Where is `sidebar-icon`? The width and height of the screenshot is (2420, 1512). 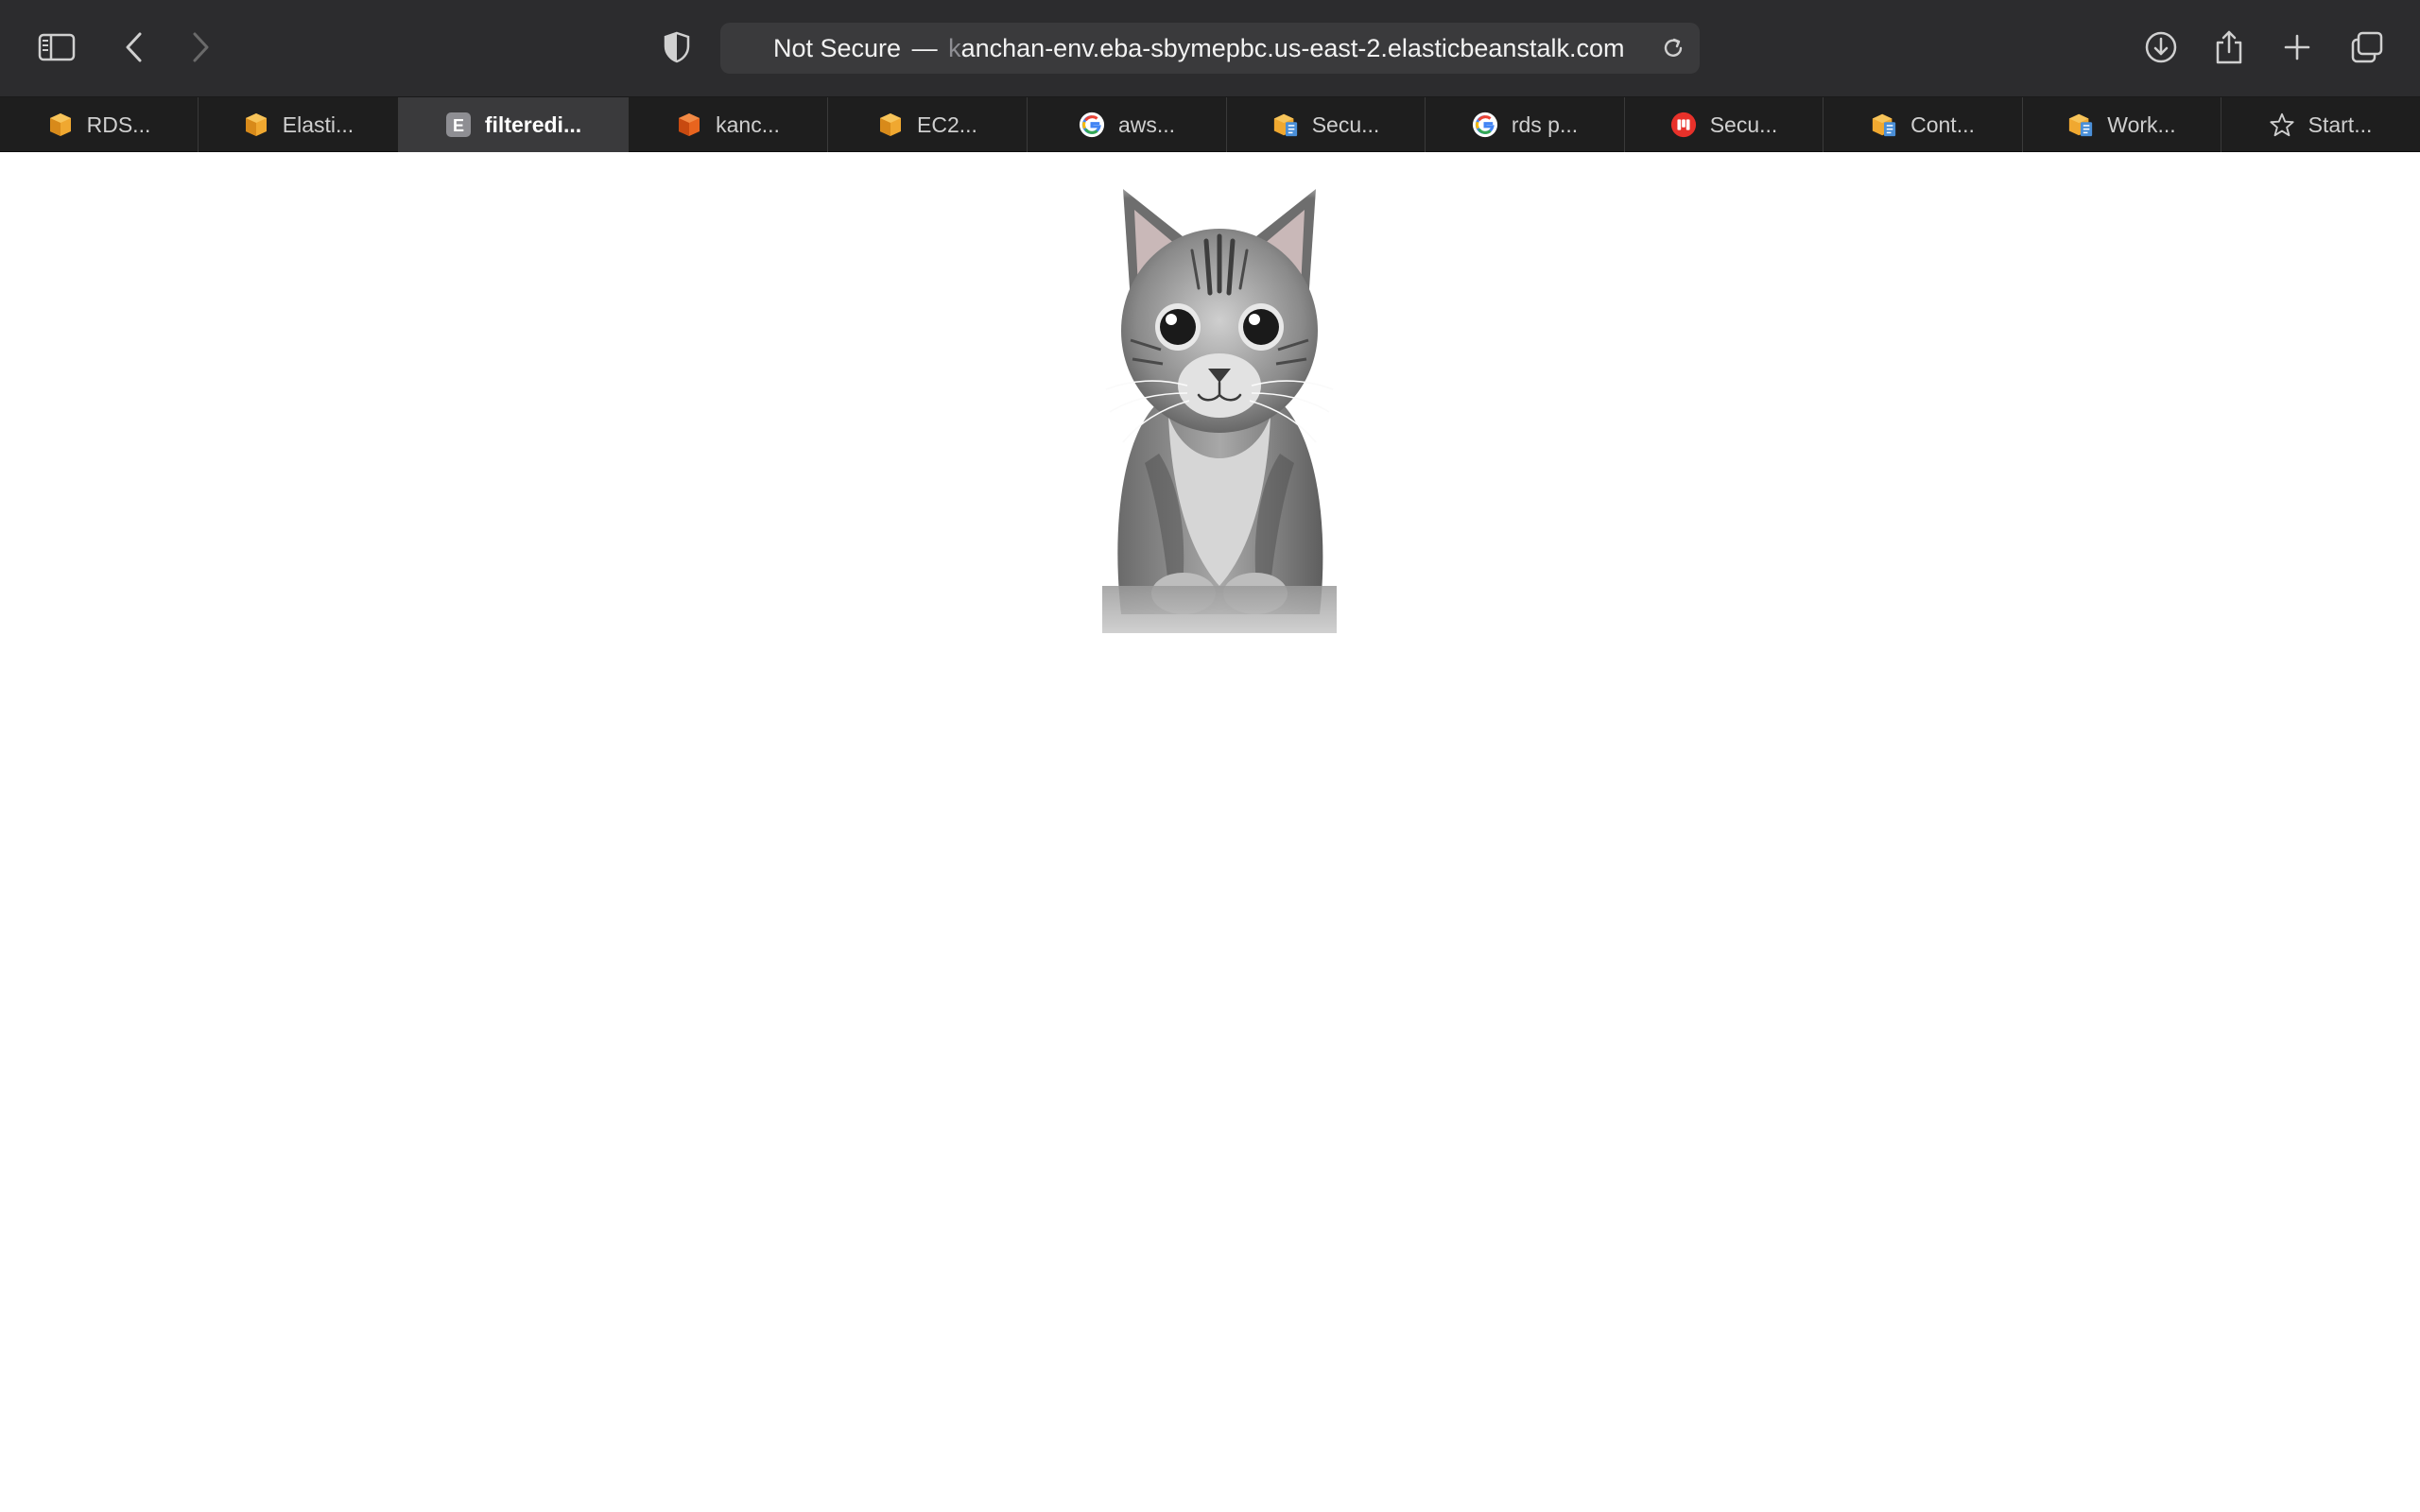 sidebar-icon is located at coordinates (57, 47).